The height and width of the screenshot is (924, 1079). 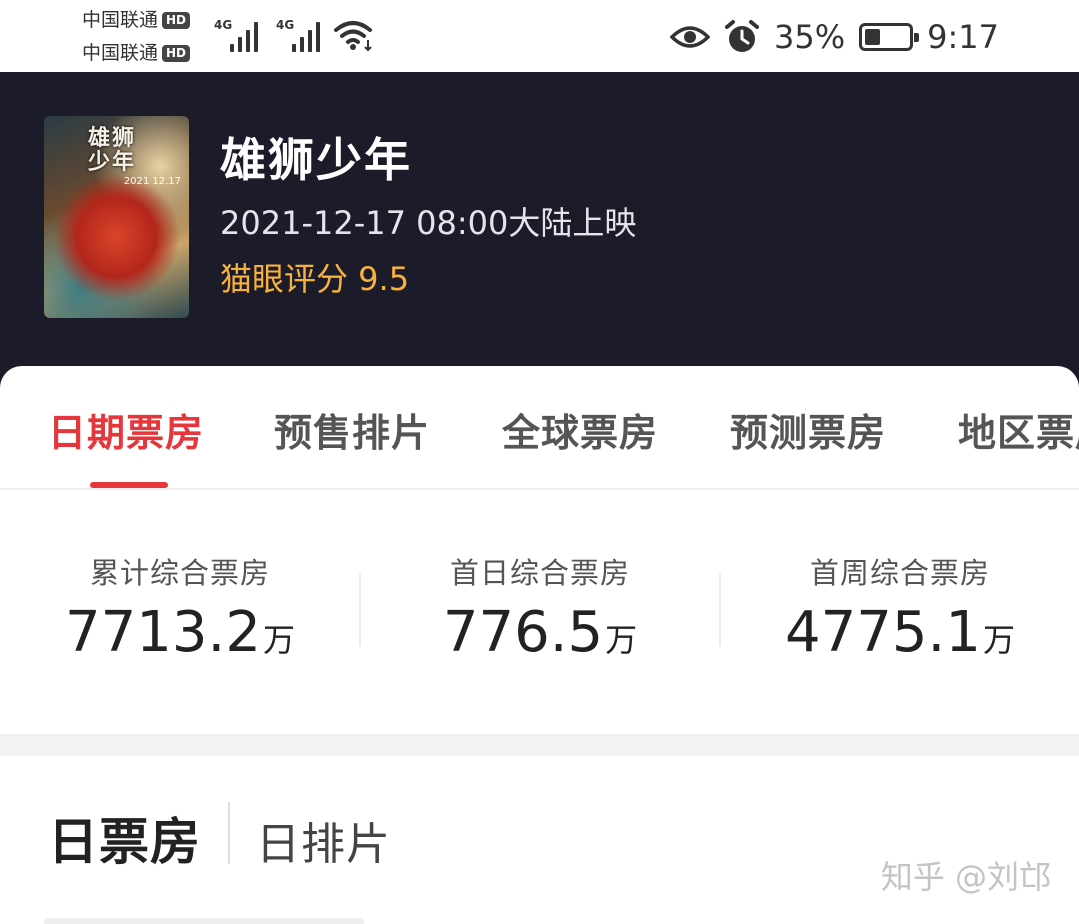 I want to click on carrier-2-name: 中国联通, so click(x=120, y=53).